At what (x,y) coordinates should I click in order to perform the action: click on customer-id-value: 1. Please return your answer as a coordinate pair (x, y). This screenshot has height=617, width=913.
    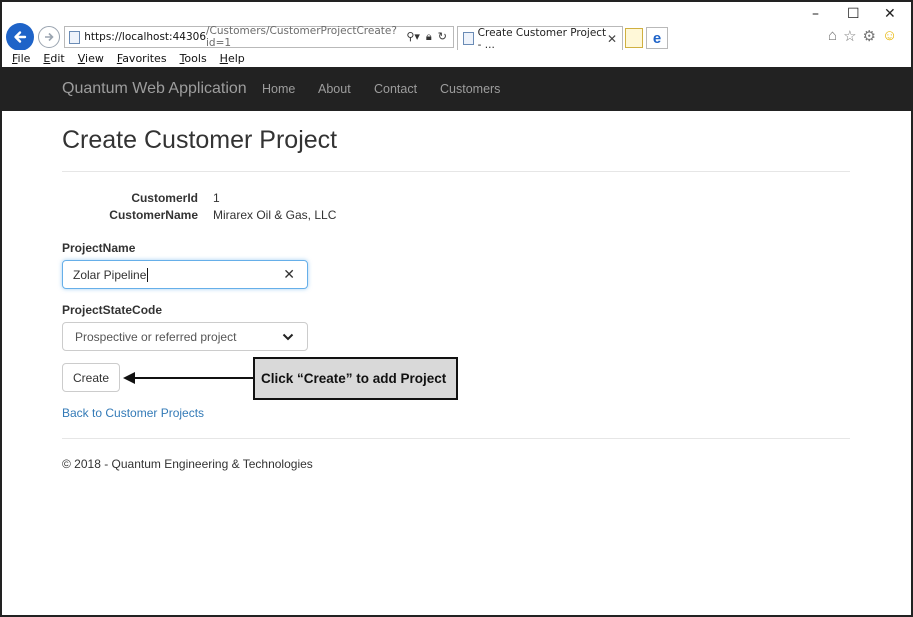
    Looking at the image, I should click on (216, 198).